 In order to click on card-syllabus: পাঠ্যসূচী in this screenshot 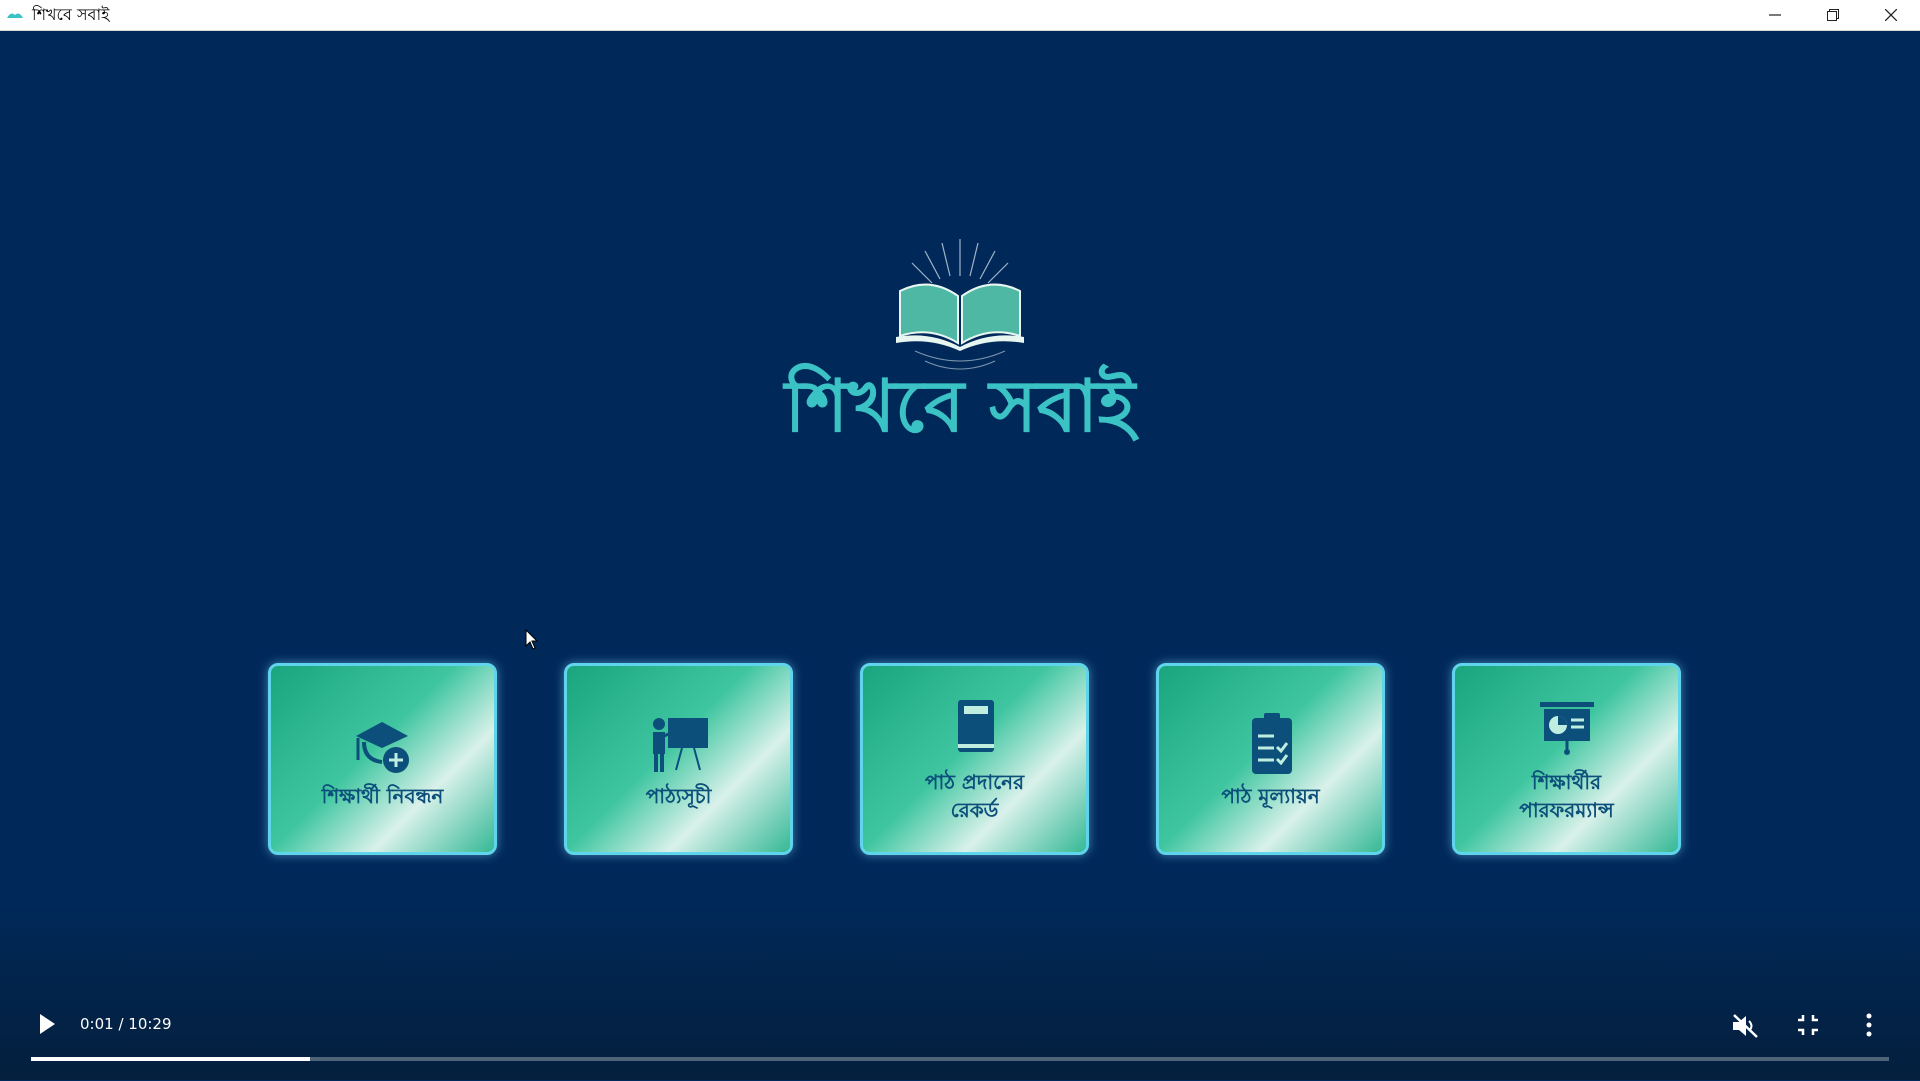, I will do `click(678, 759)`.